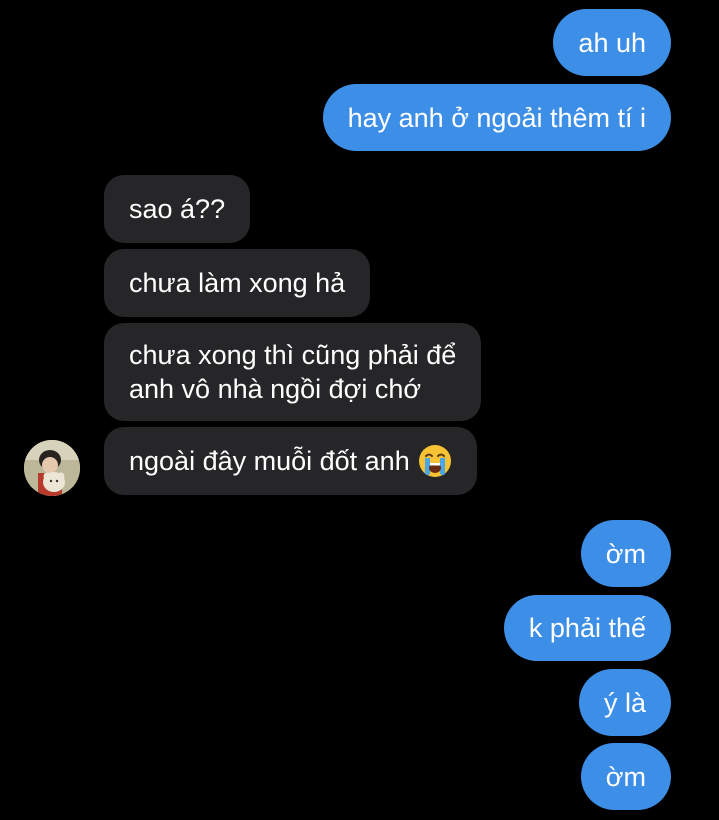 The height and width of the screenshot is (820, 719). I want to click on message-text: chưa làm xong hả, so click(237, 283).